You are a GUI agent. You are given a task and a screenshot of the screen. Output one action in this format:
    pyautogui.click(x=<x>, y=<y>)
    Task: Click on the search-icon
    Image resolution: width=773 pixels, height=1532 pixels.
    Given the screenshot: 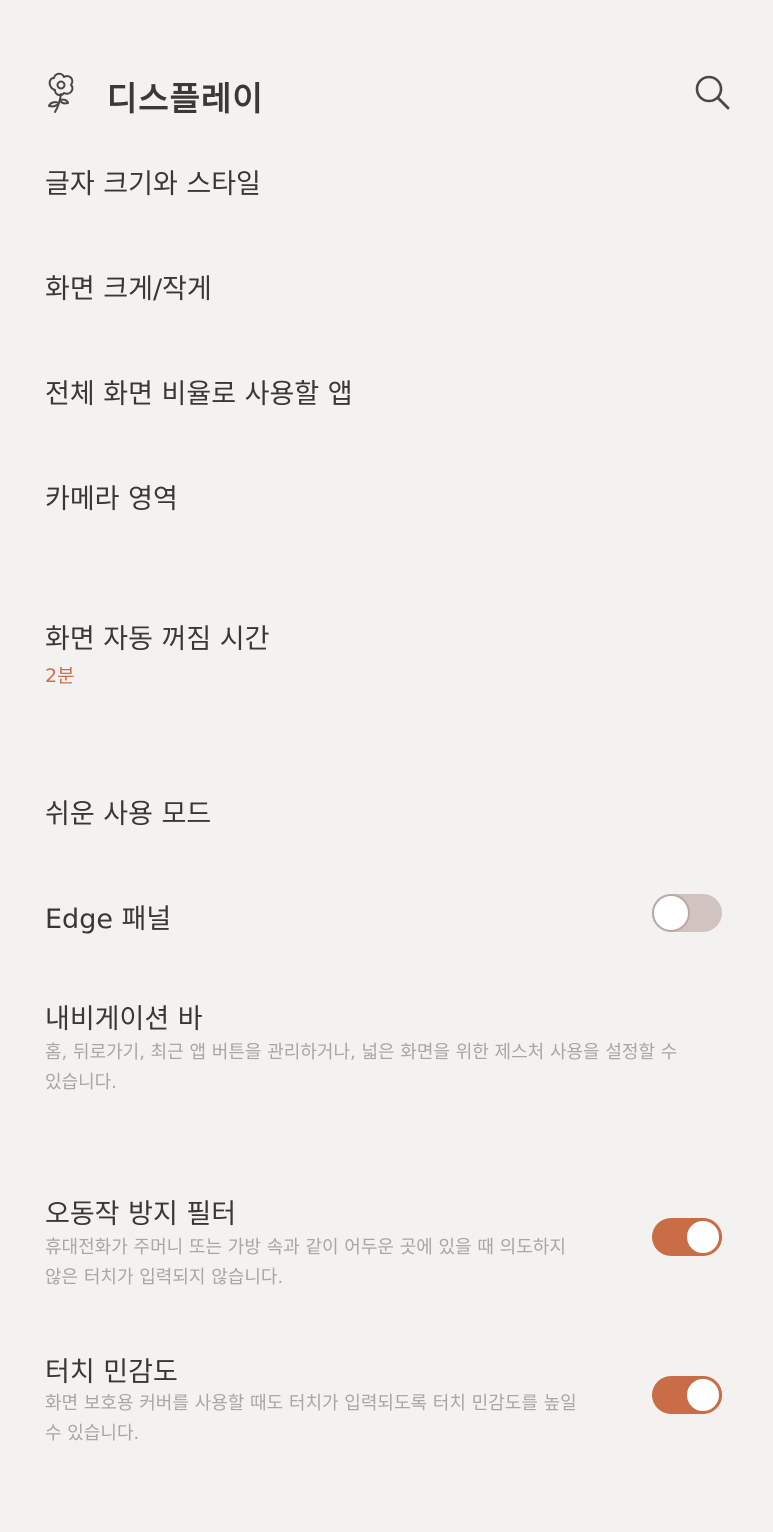 What is the action you would take?
    pyautogui.click(x=712, y=92)
    